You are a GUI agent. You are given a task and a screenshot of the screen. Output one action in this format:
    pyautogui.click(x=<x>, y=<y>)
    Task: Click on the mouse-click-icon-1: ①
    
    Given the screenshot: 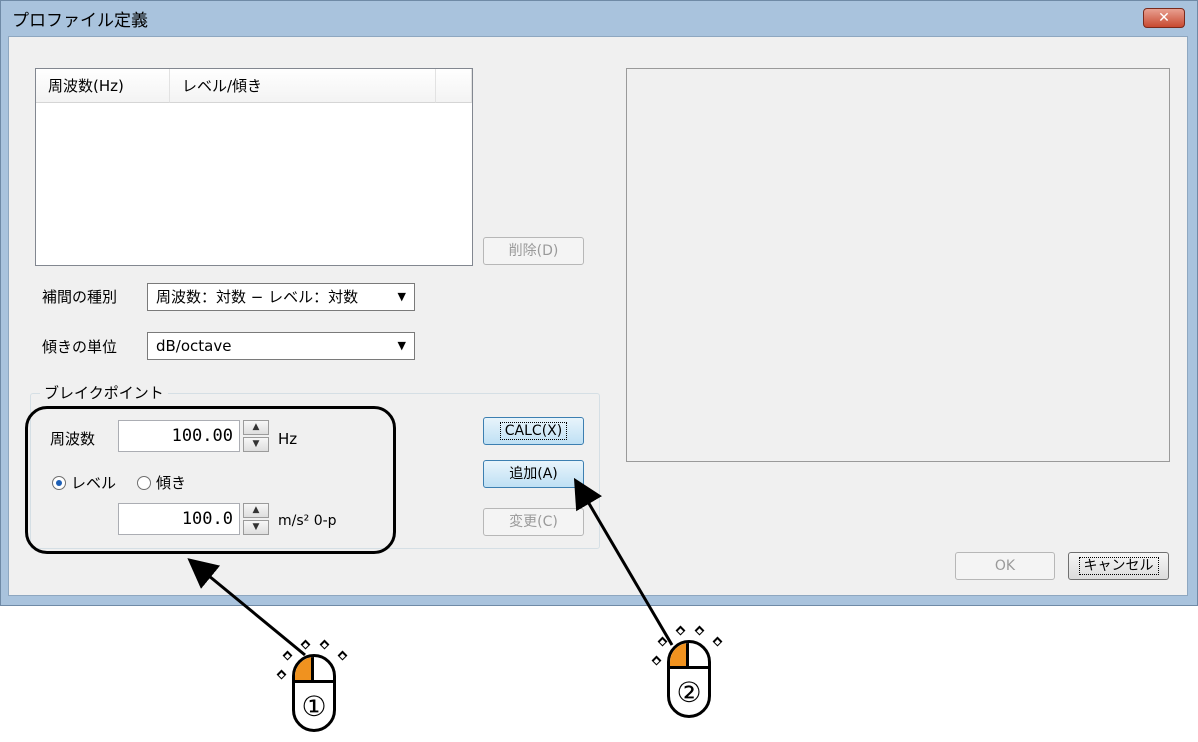 What is the action you would take?
    pyautogui.click(x=314, y=693)
    